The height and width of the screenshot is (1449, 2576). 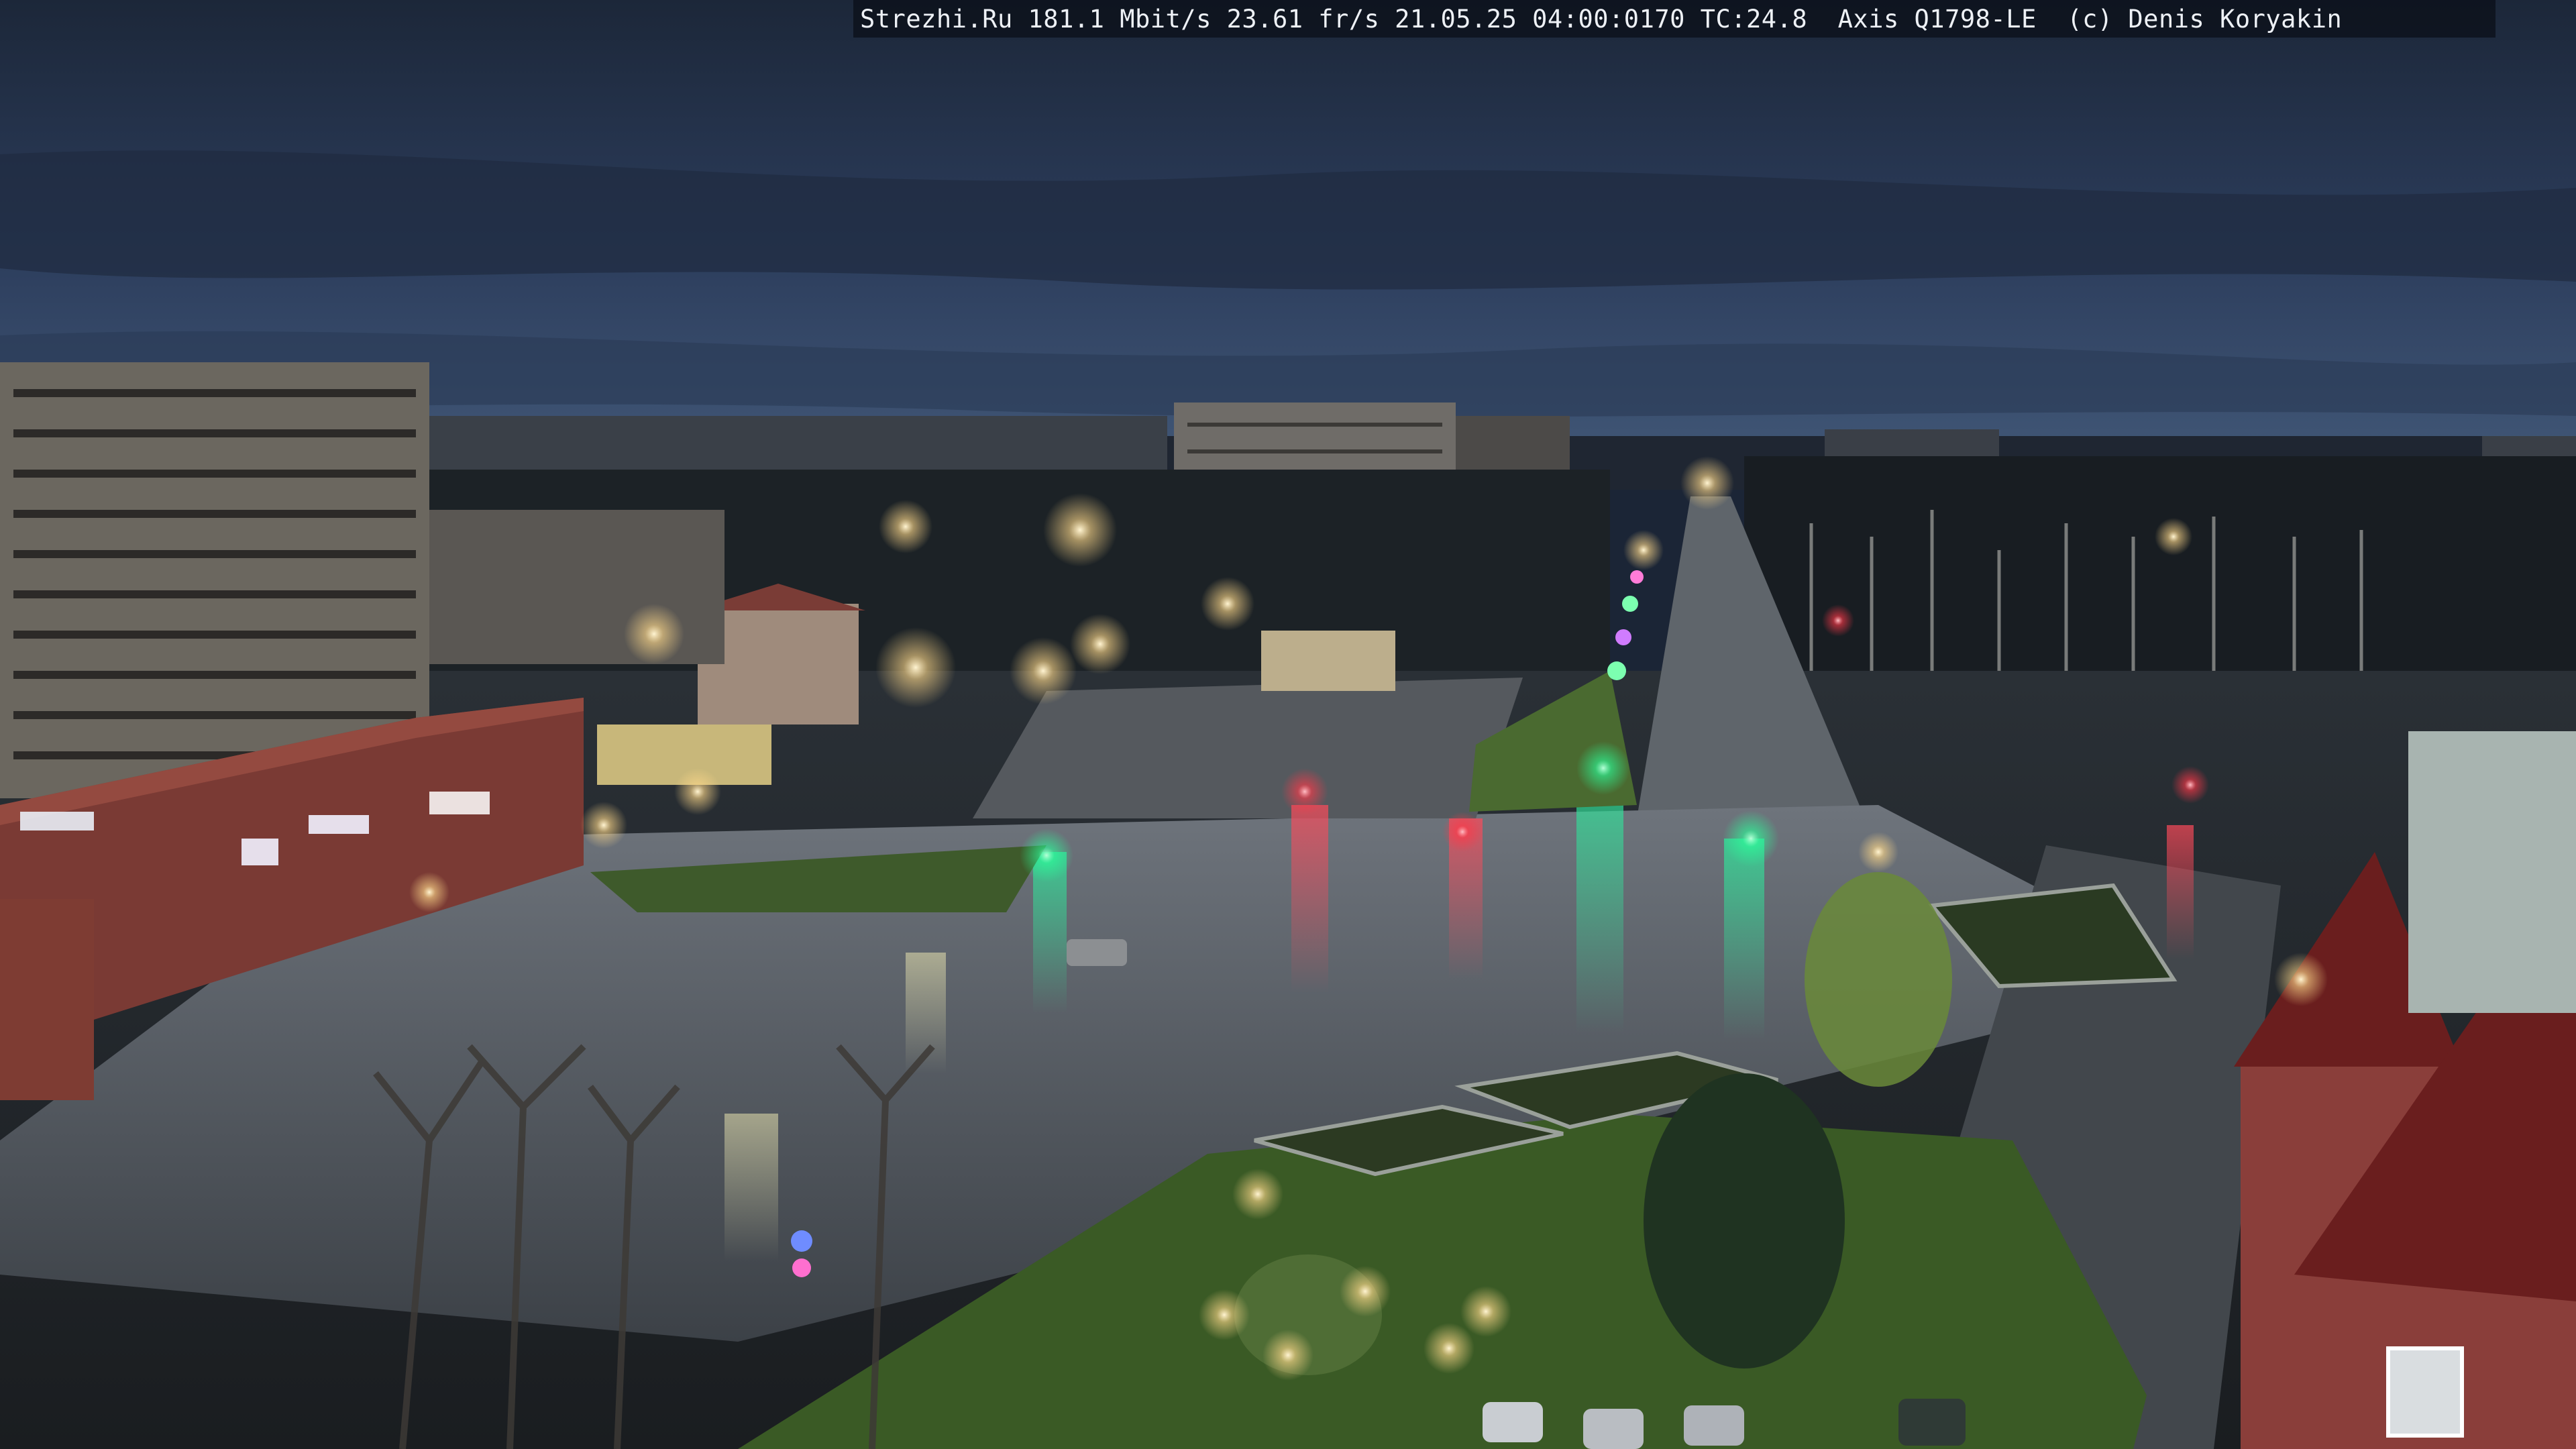 What do you see at coordinates (47, 999) in the screenshot?
I see `brick-corner-pillar` at bounding box center [47, 999].